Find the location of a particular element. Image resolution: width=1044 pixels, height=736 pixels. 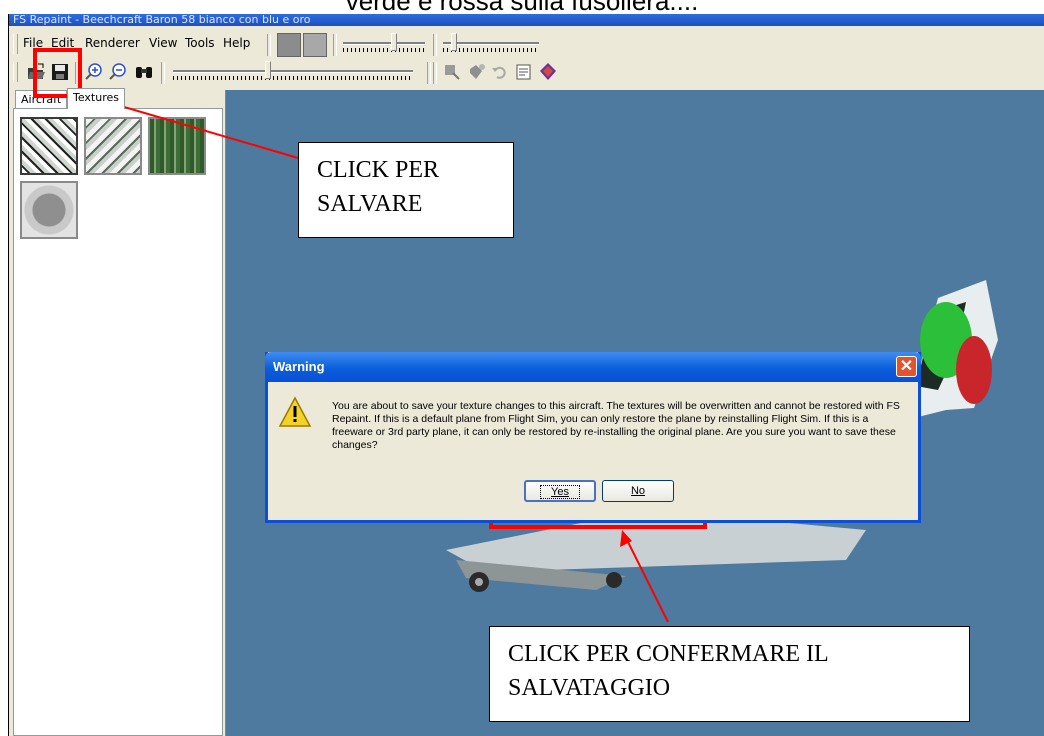

brightness-slider is located at coordinates (384, 44).